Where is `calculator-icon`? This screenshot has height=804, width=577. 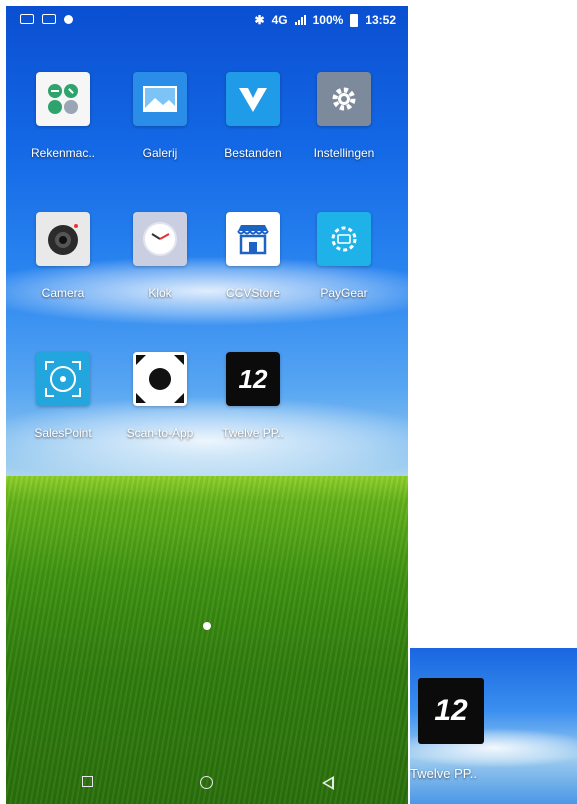
calculator-icon is located at coordinates (63, 99).